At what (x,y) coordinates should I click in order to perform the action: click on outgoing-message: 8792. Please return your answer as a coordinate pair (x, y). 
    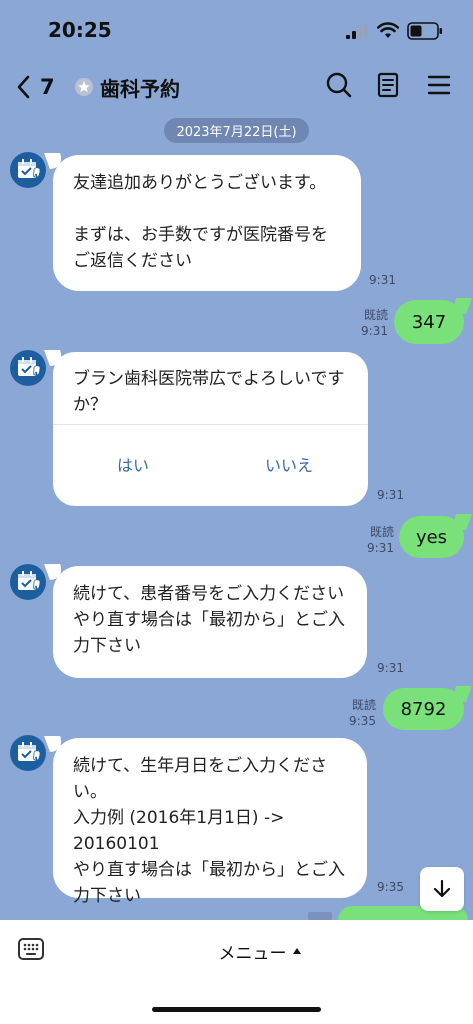
    Looking at the image, I should click on (423, 709).